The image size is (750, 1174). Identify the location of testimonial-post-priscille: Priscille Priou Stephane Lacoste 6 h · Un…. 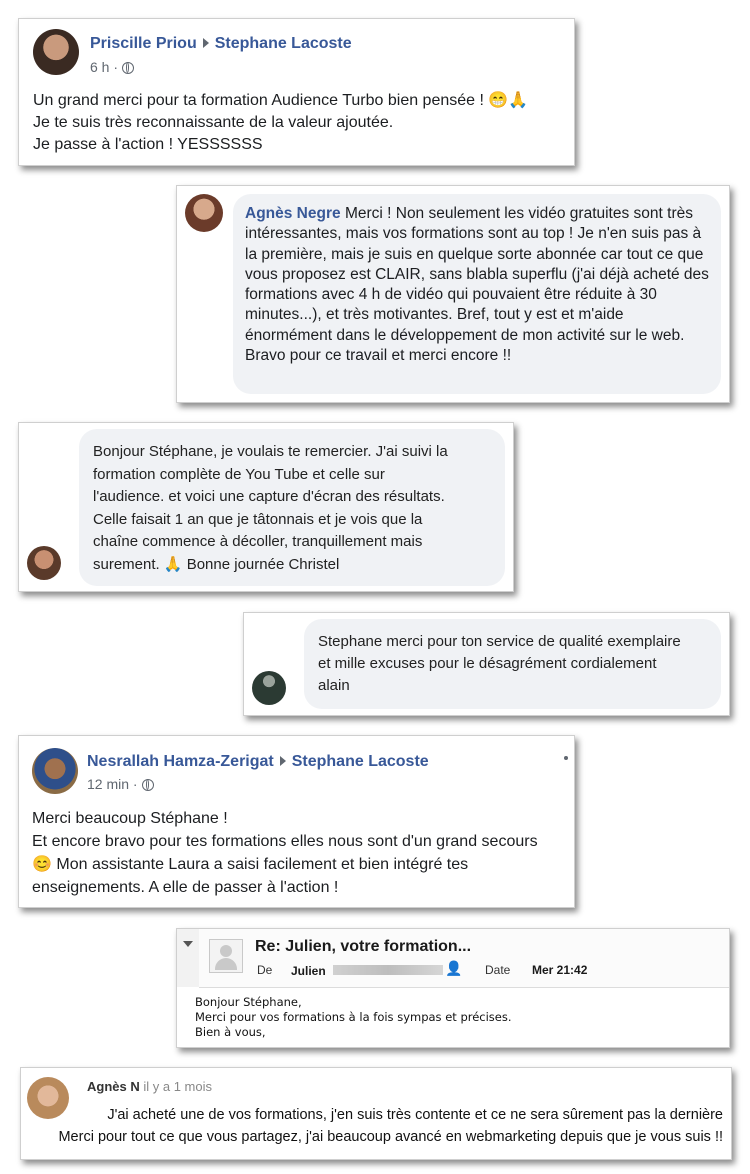
(296, 92).